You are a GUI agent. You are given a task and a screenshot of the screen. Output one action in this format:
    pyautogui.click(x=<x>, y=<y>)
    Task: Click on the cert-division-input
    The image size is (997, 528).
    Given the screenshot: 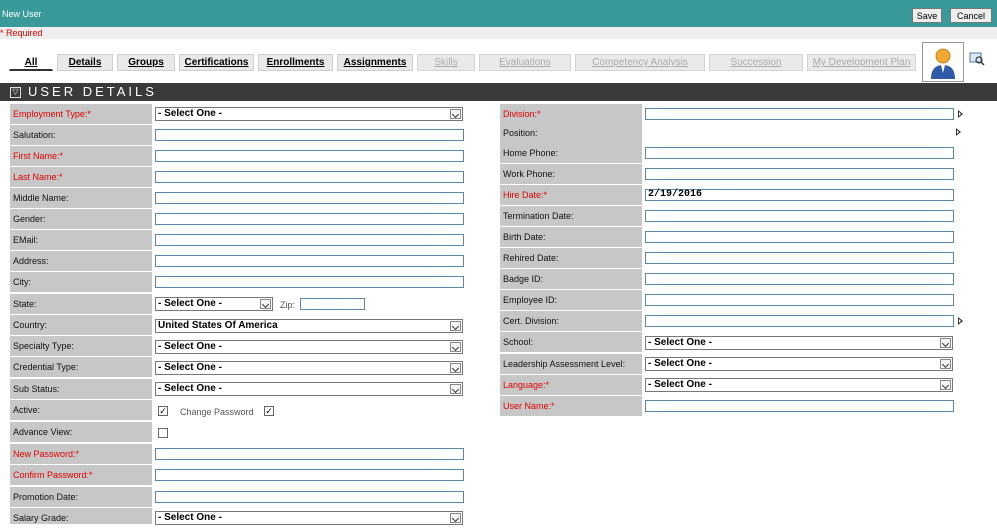 What is the action you would take?
    pyautogui.click(x=799, y=321)
    